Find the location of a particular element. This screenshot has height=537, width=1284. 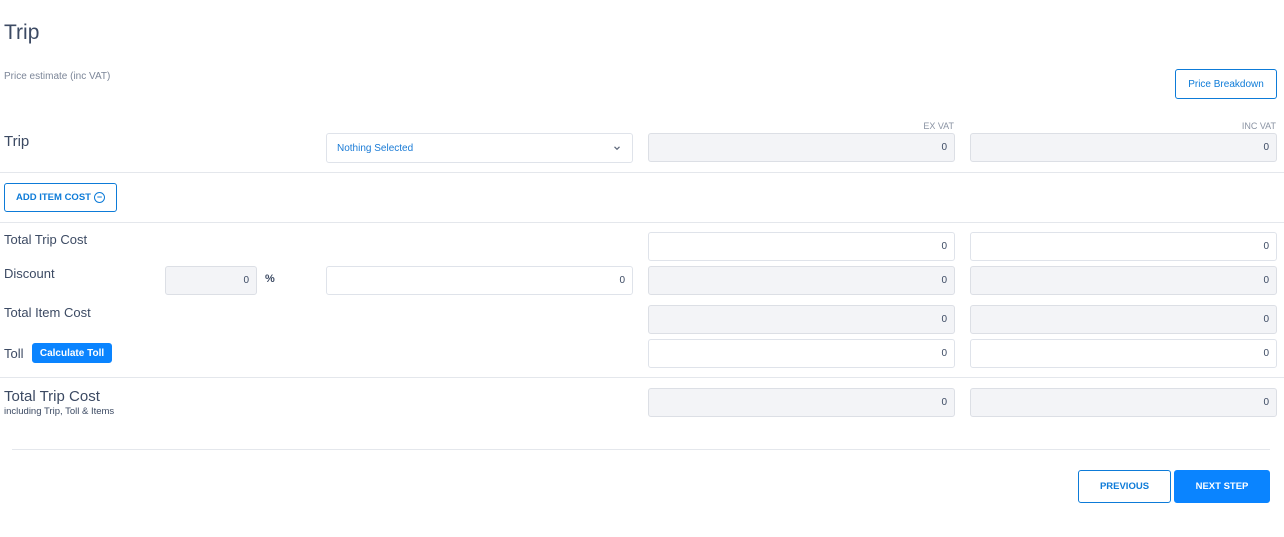

trip-select: Nothing Selected is located at coordinates (479, 148).